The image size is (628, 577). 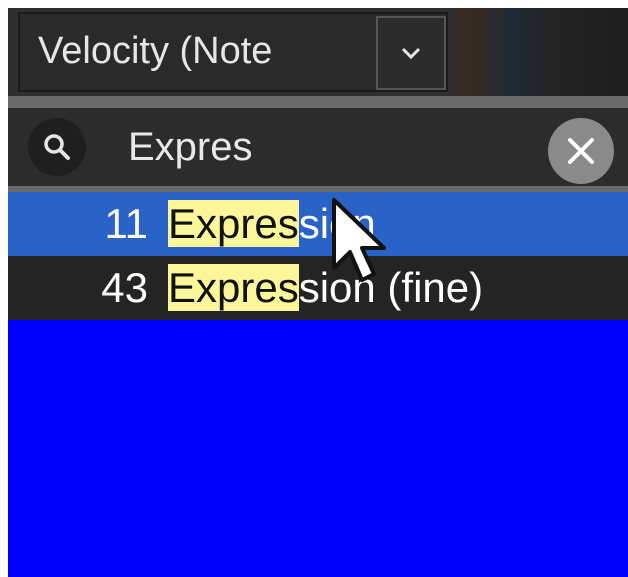 I want to click on result-number: 11, so click(x=126, y=223).